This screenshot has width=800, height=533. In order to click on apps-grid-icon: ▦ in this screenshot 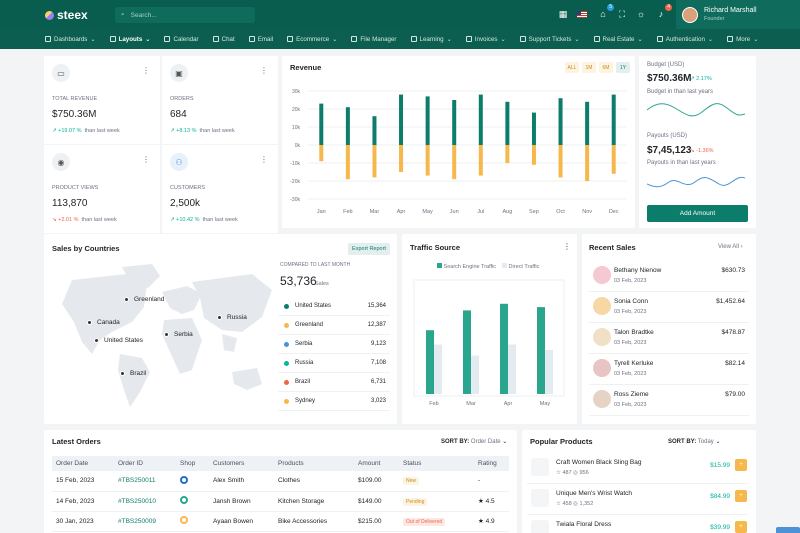, I will do `click(563, 14)`.